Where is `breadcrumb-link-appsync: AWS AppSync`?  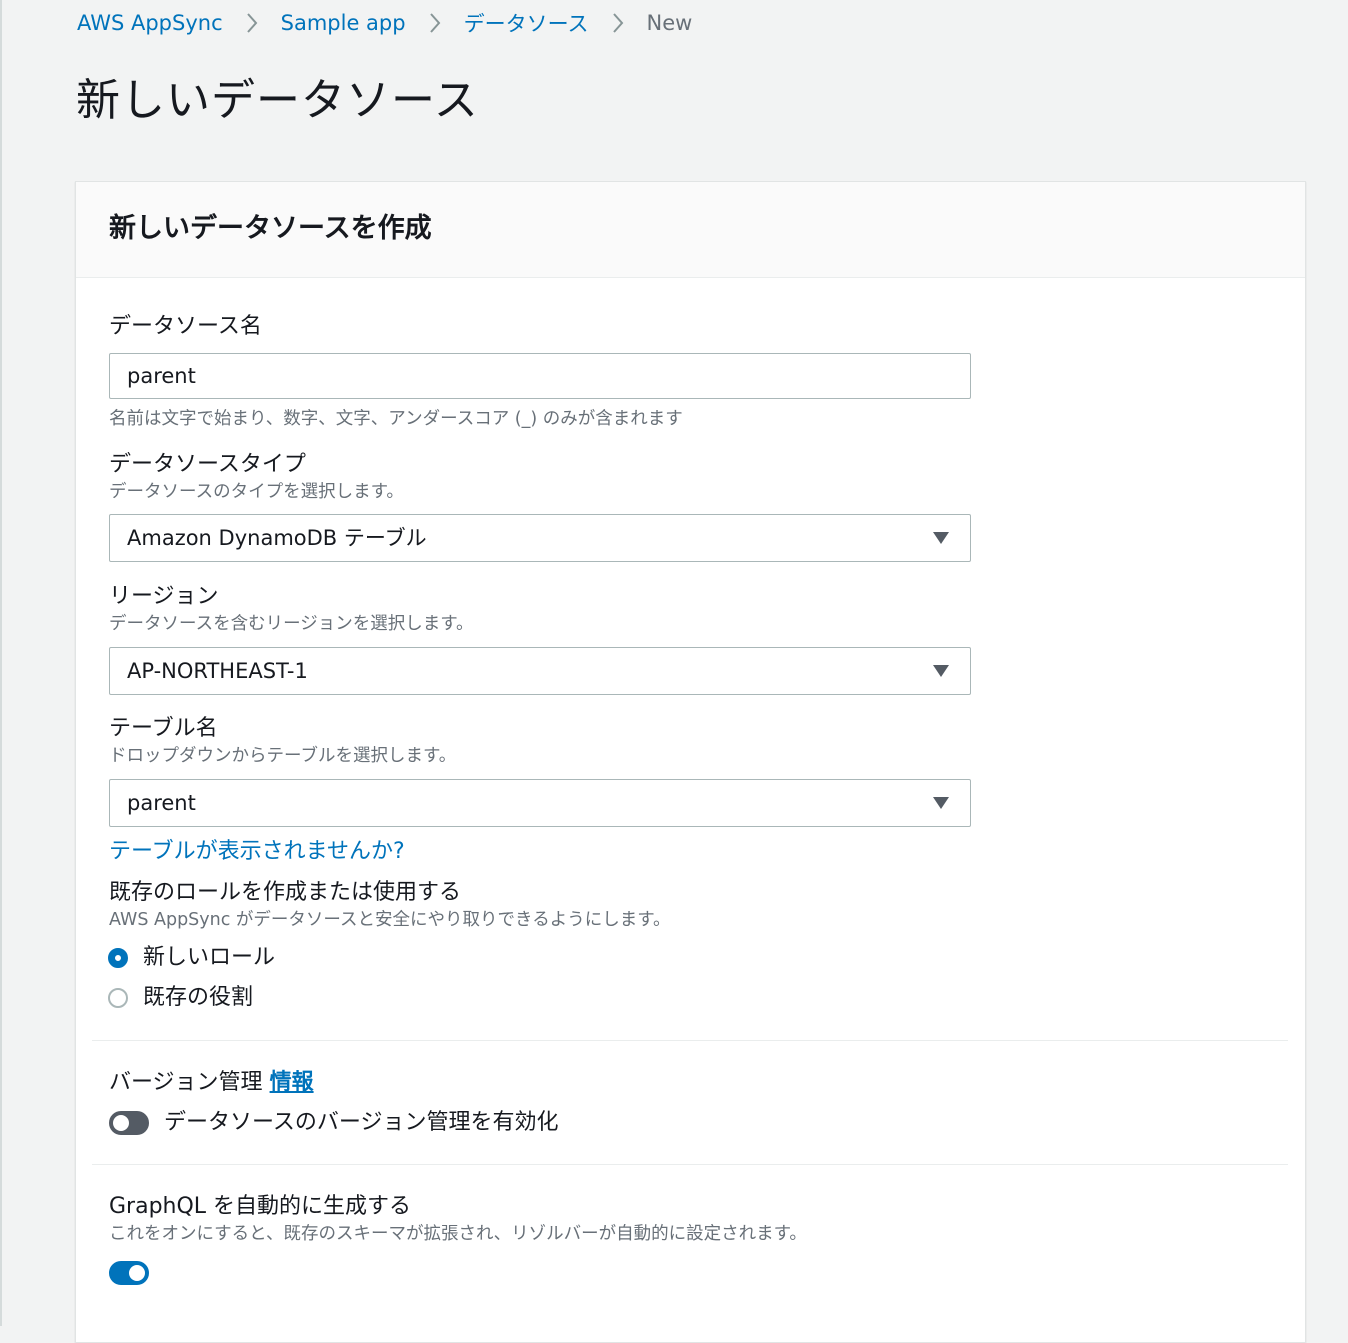 breadcrumb-link-appsync: AWS AppSync is located at coordinates (150, 23).